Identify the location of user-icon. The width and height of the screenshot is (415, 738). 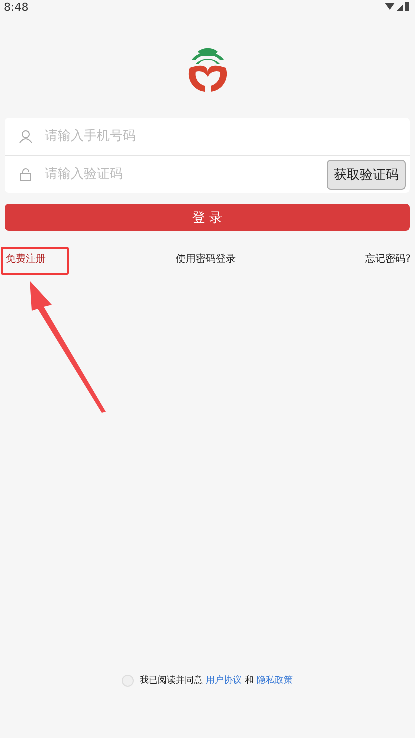
(26, 137).